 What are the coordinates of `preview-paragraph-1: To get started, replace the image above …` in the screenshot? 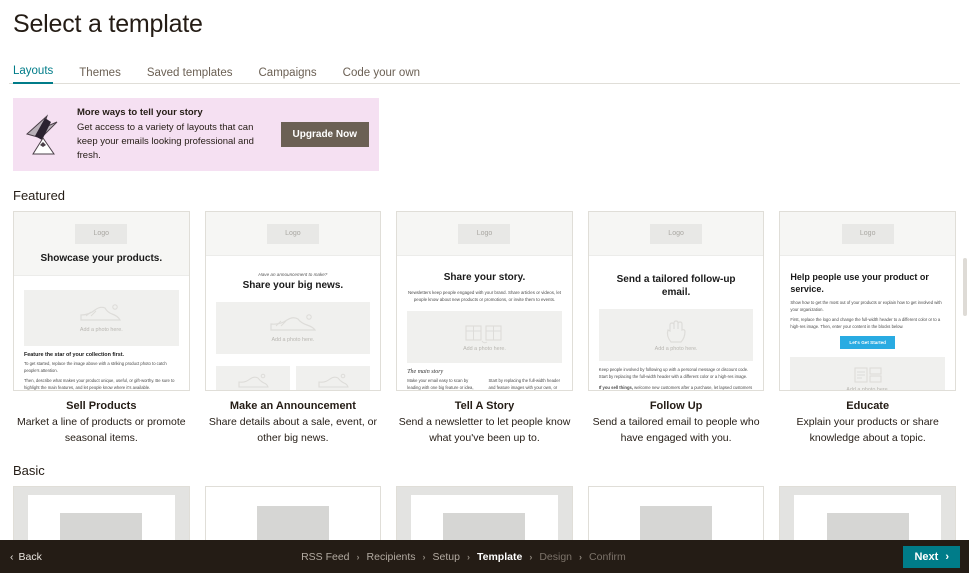 It's located at (95, 366).